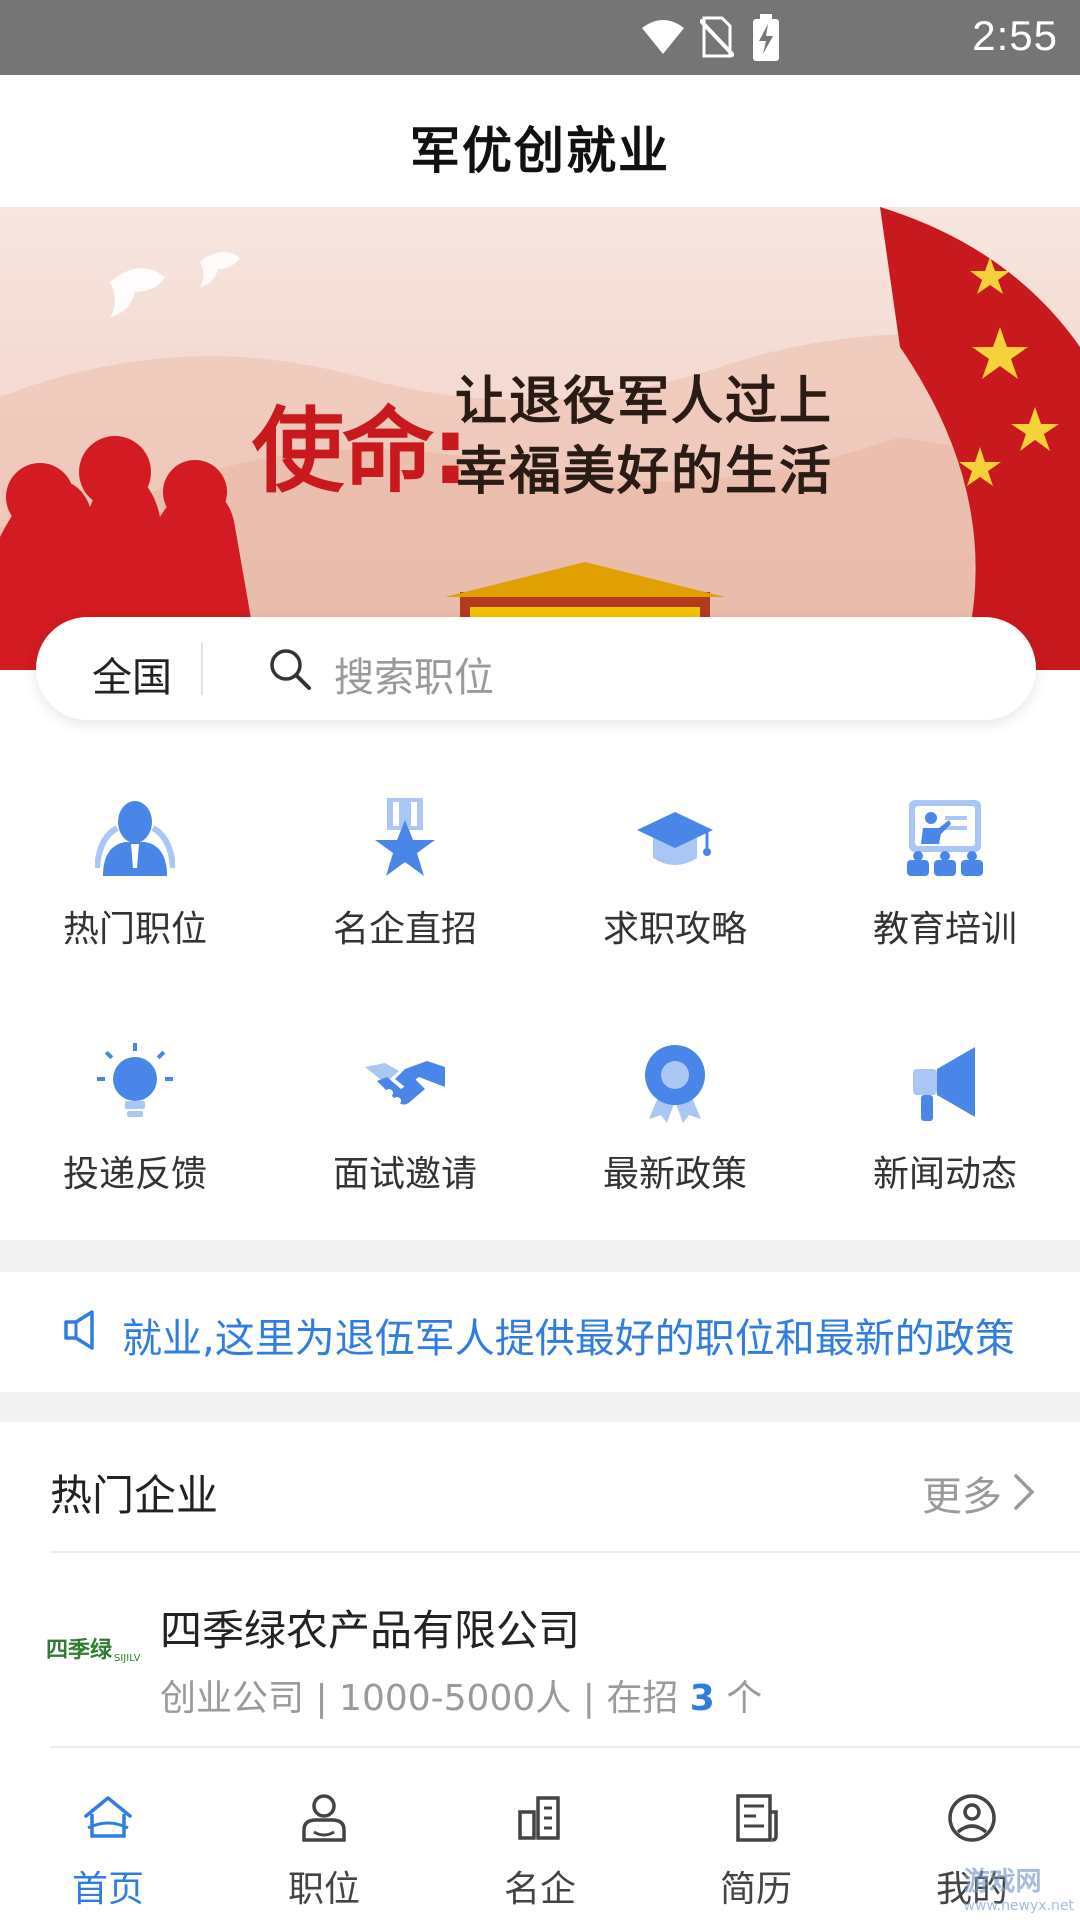 This screenshot has width=1080, height=1920. I want to click on watermark: 游戏网 www.newyx.net, so click(1018, 1890).